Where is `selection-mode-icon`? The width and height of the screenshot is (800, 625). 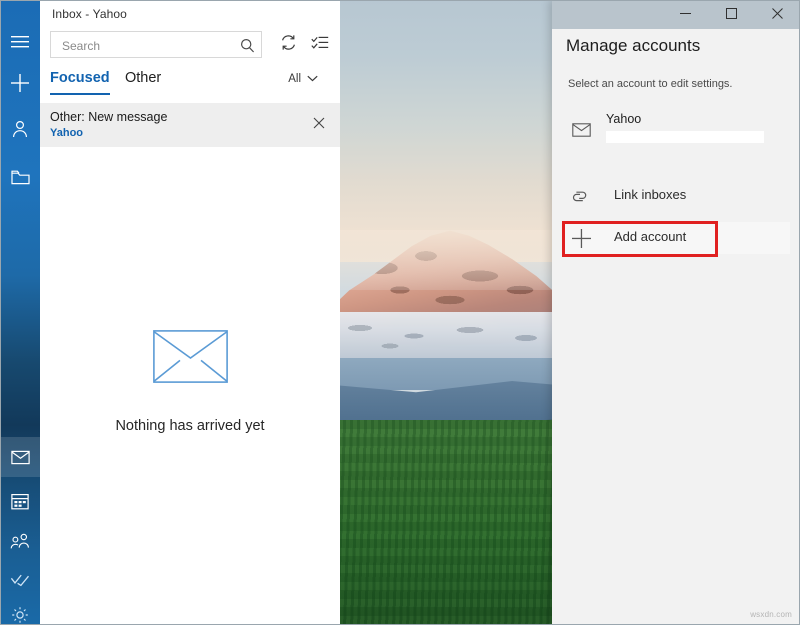 selection-mode-icon is located at coordinates (320, 45).